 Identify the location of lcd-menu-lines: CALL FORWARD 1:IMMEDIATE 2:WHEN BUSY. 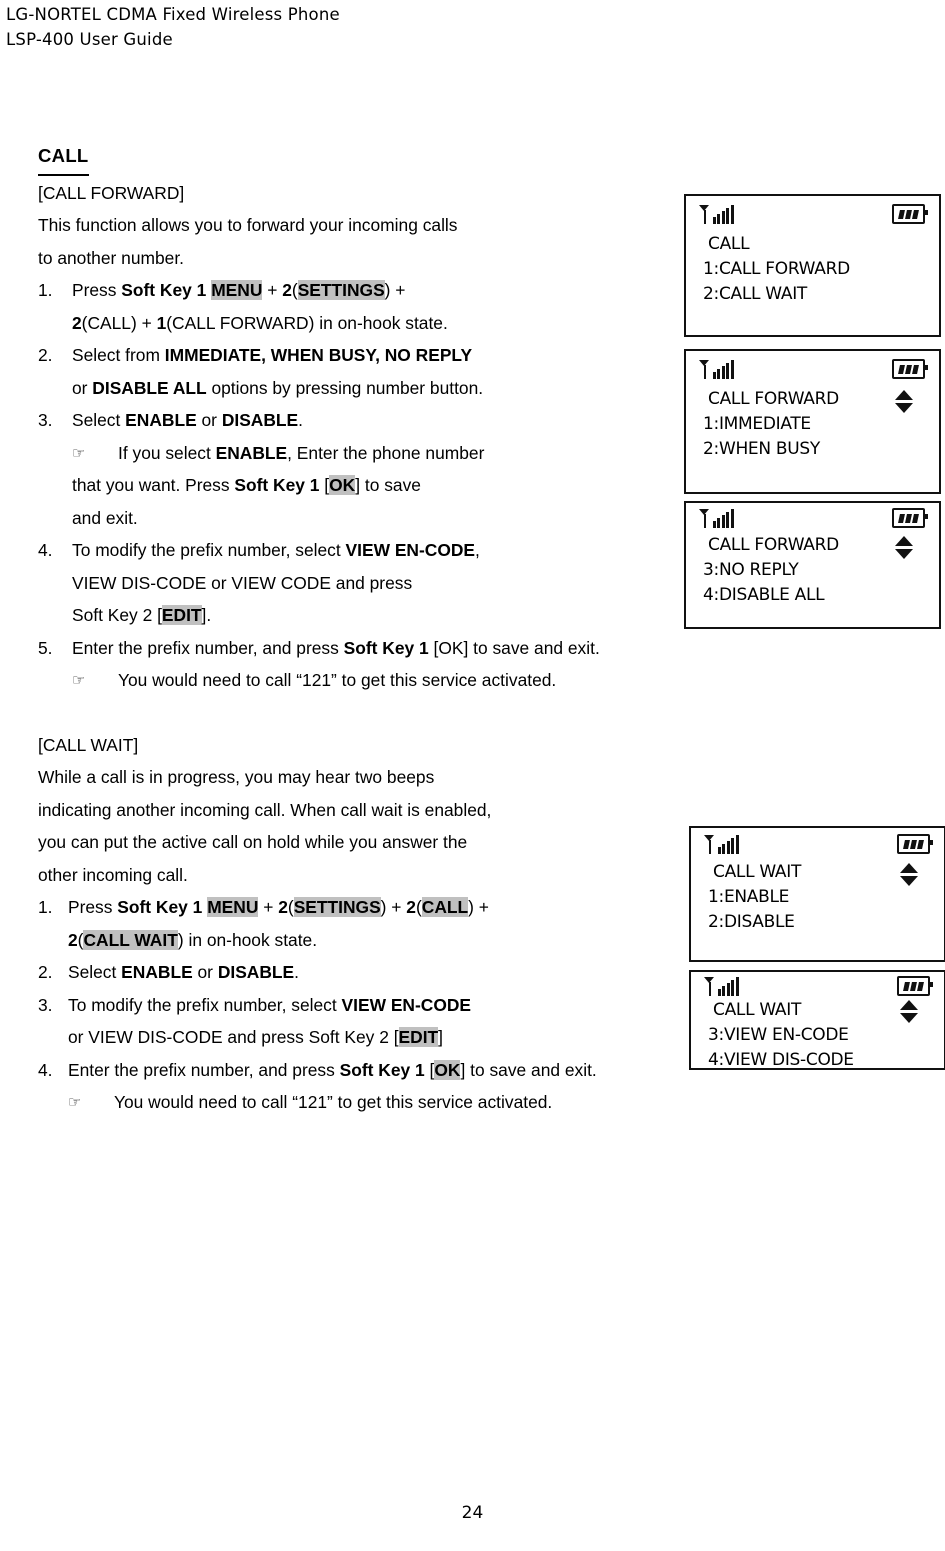
(812, 426).